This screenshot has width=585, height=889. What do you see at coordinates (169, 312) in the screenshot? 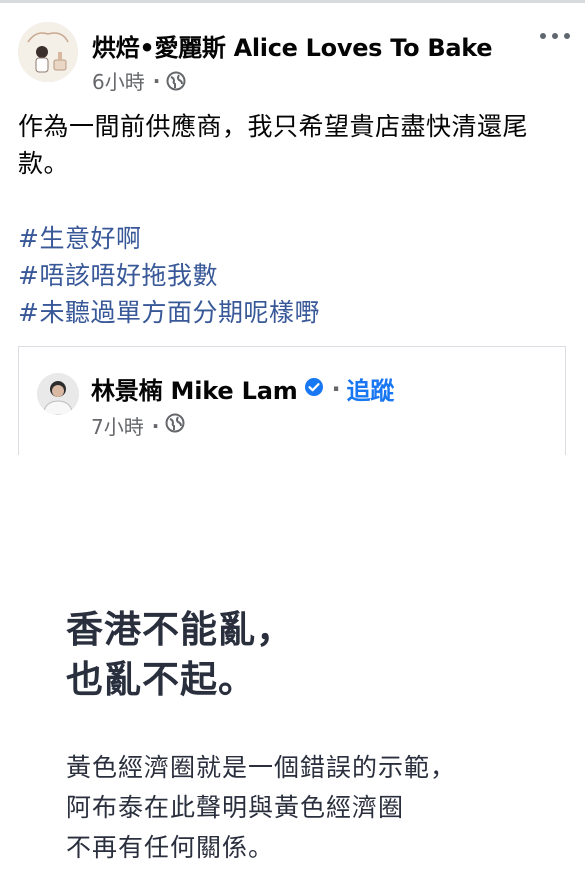
I see `hashtag-link: #未聽過單方面分期呢樣嘢` at bounding box center [169, 312].